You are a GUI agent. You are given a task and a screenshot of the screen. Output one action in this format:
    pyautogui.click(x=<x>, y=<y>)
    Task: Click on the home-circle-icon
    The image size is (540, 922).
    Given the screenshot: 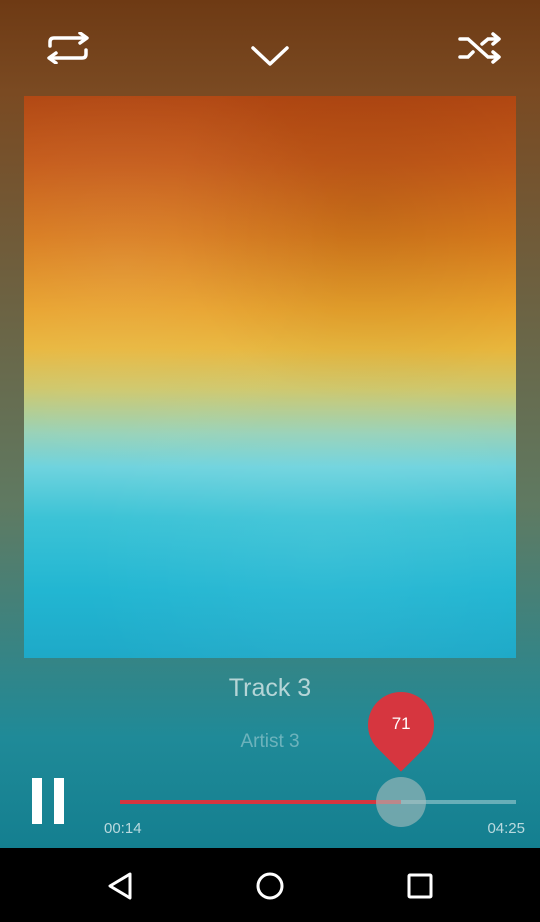 What is the action you would take?
    pyautogui.click(x=270, y=886)
    